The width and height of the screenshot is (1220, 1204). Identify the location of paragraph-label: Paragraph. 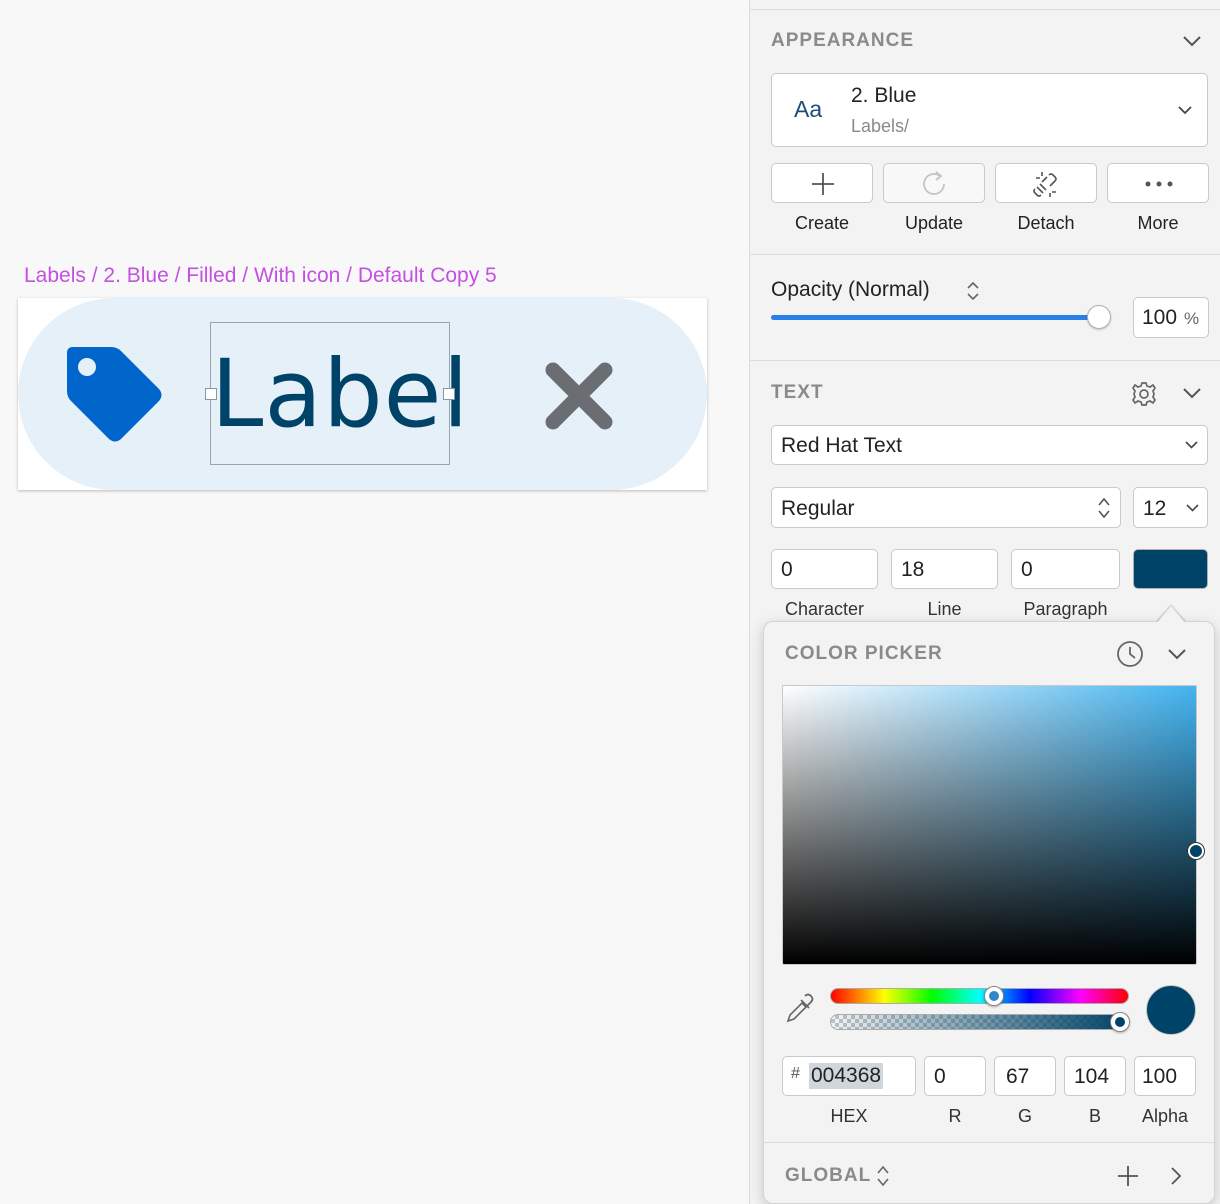
(1065, 609).